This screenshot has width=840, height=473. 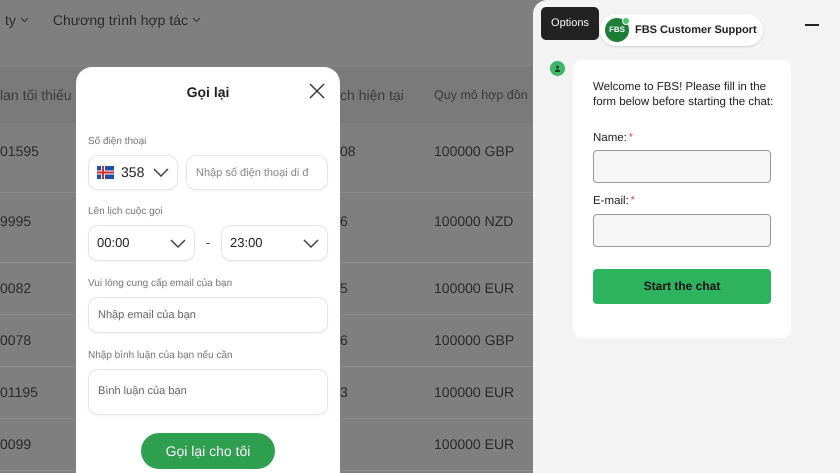 What do you see at coordinates (19, 392) in the screenshot?
I see `table-cell-text: 01195` at bounding box center [19, 392].